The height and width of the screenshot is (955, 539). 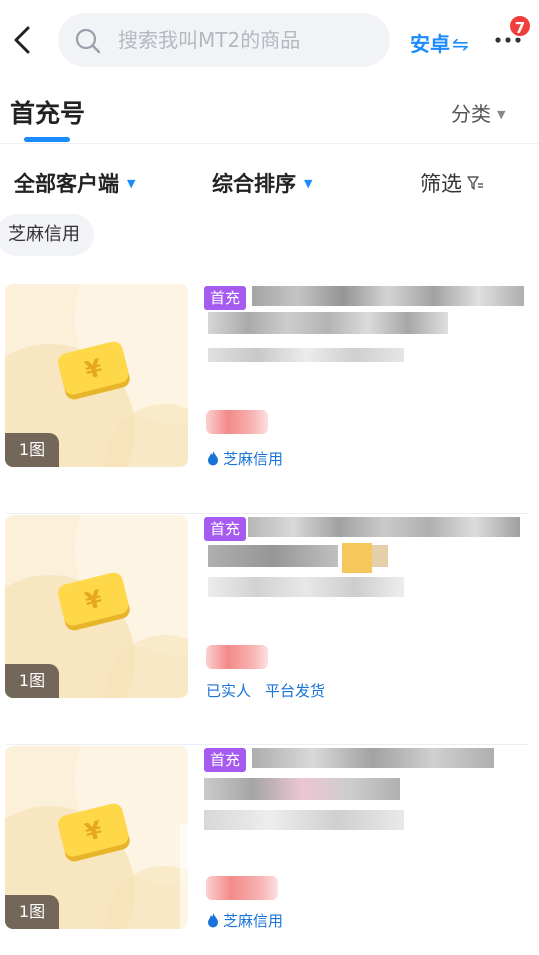 What do you see at coordinates (441, 184) in the screenshot?
I see `filter-label: 筛选` at bounding box center [441, 184].